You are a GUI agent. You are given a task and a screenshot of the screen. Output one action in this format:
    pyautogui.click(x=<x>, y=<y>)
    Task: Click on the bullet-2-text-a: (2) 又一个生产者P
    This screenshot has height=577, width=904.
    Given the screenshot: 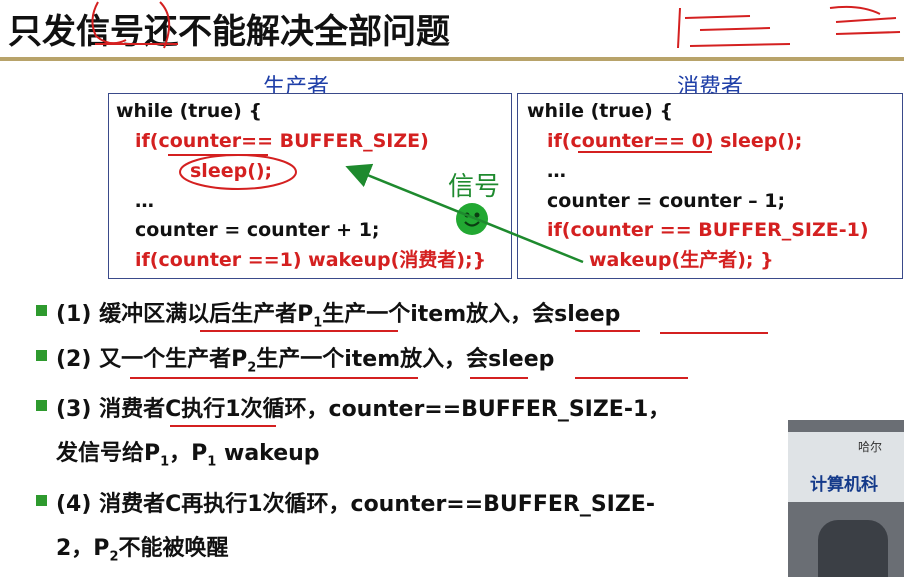 What is the action you would take?
    pyautogui.click(x=152, y=359)
    